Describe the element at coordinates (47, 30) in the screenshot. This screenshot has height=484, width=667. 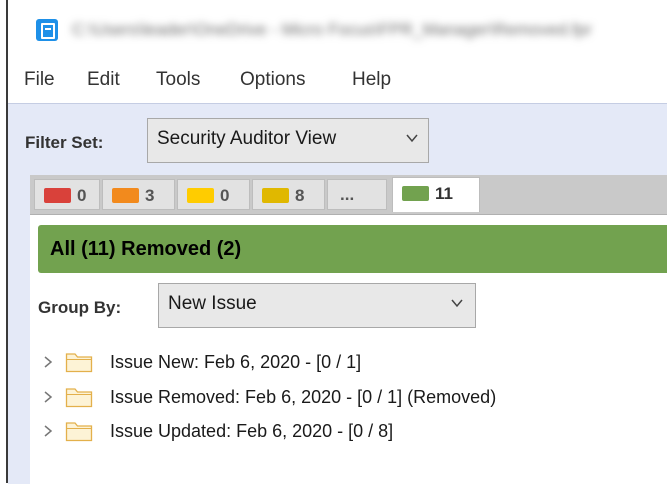
I see `app-icon` at that location.